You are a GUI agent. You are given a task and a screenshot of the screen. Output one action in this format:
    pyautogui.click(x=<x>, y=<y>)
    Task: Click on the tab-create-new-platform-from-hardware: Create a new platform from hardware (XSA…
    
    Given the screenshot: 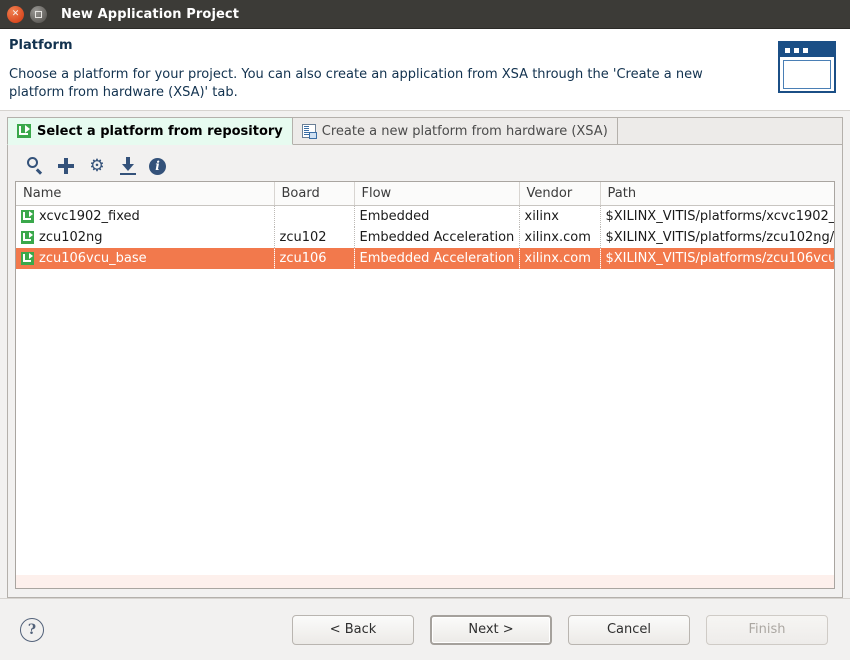 What is the action you would take?
    pyautogui.click(x=455, y=131)
    